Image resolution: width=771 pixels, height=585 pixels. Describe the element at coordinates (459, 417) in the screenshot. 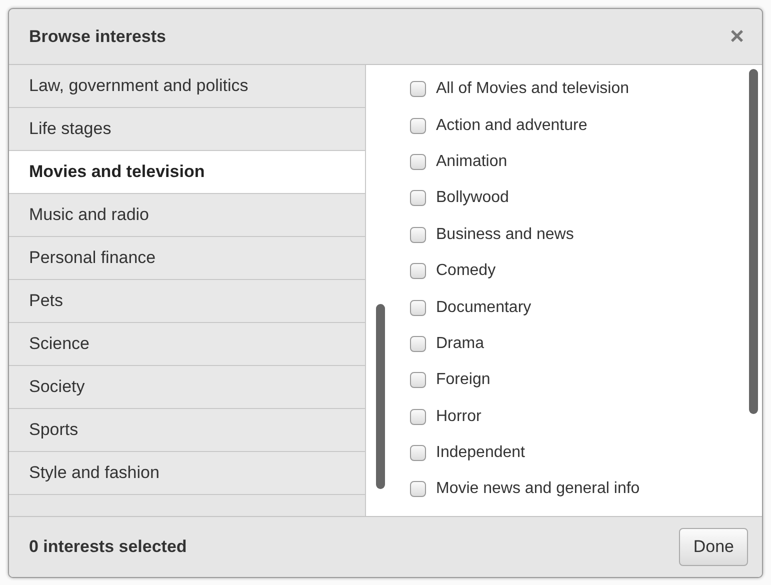

I see `option-label: Horror` at that location.